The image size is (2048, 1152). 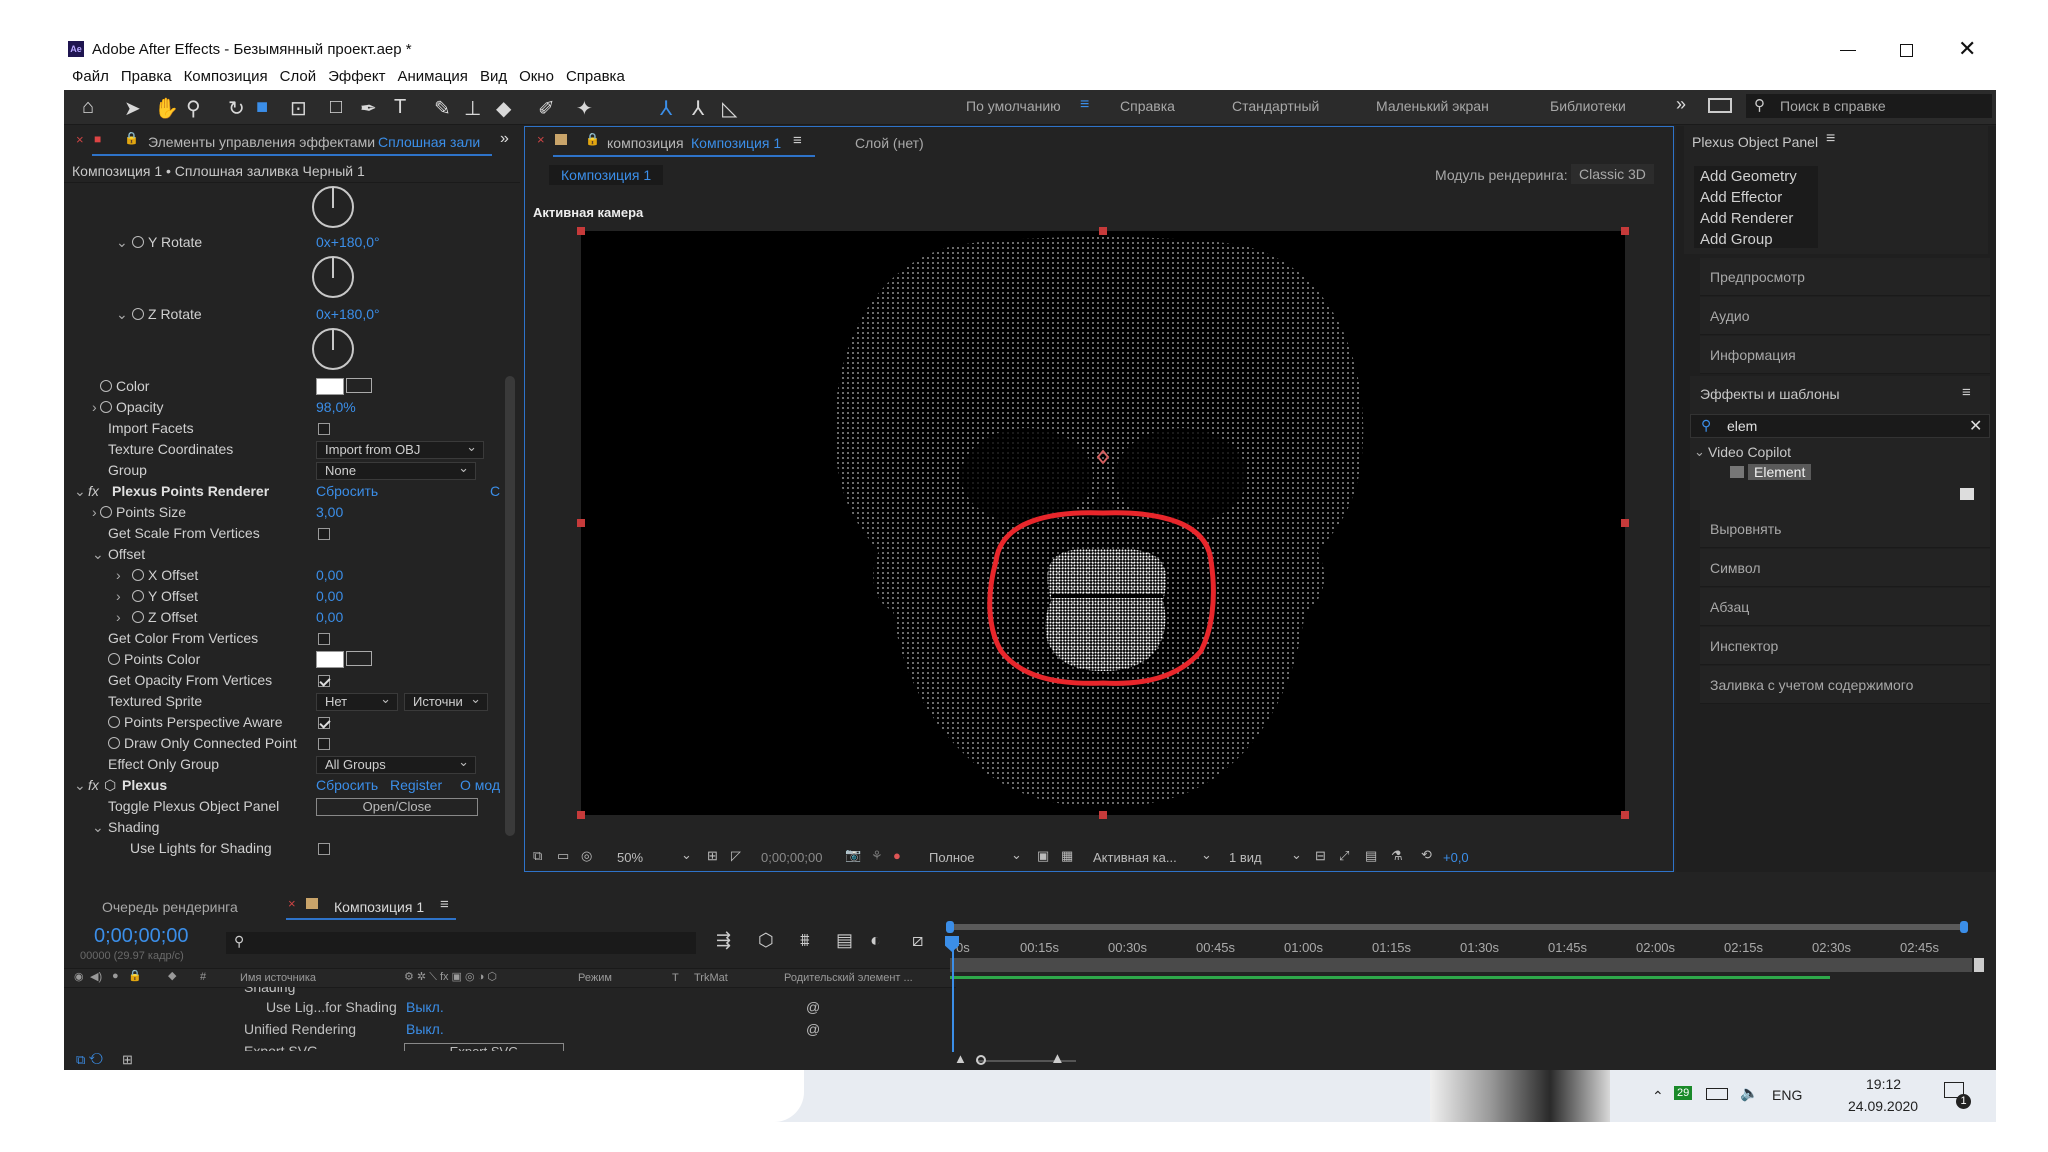 What do you see at coordinates (1749, 1093) in the screenshot?
I see `volume-icon: 🔈` at bounding box center [1749, 1093].